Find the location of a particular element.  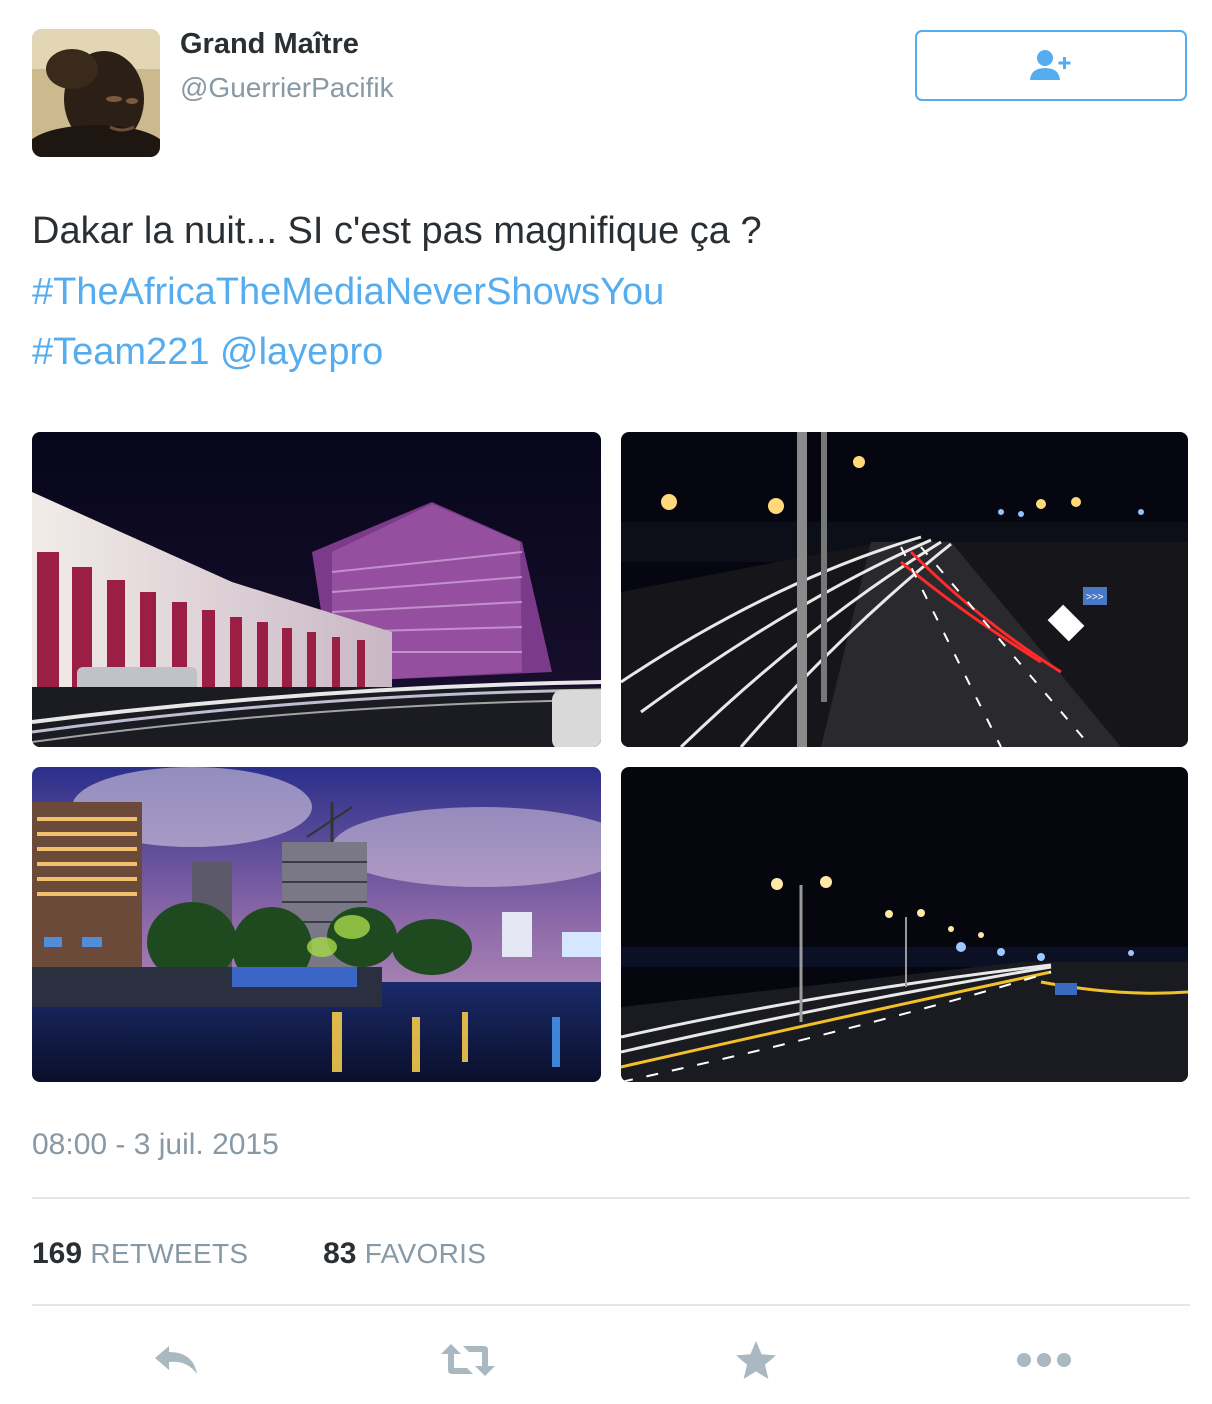

retweets-count: 169 is located at coordinates (57, 1253).